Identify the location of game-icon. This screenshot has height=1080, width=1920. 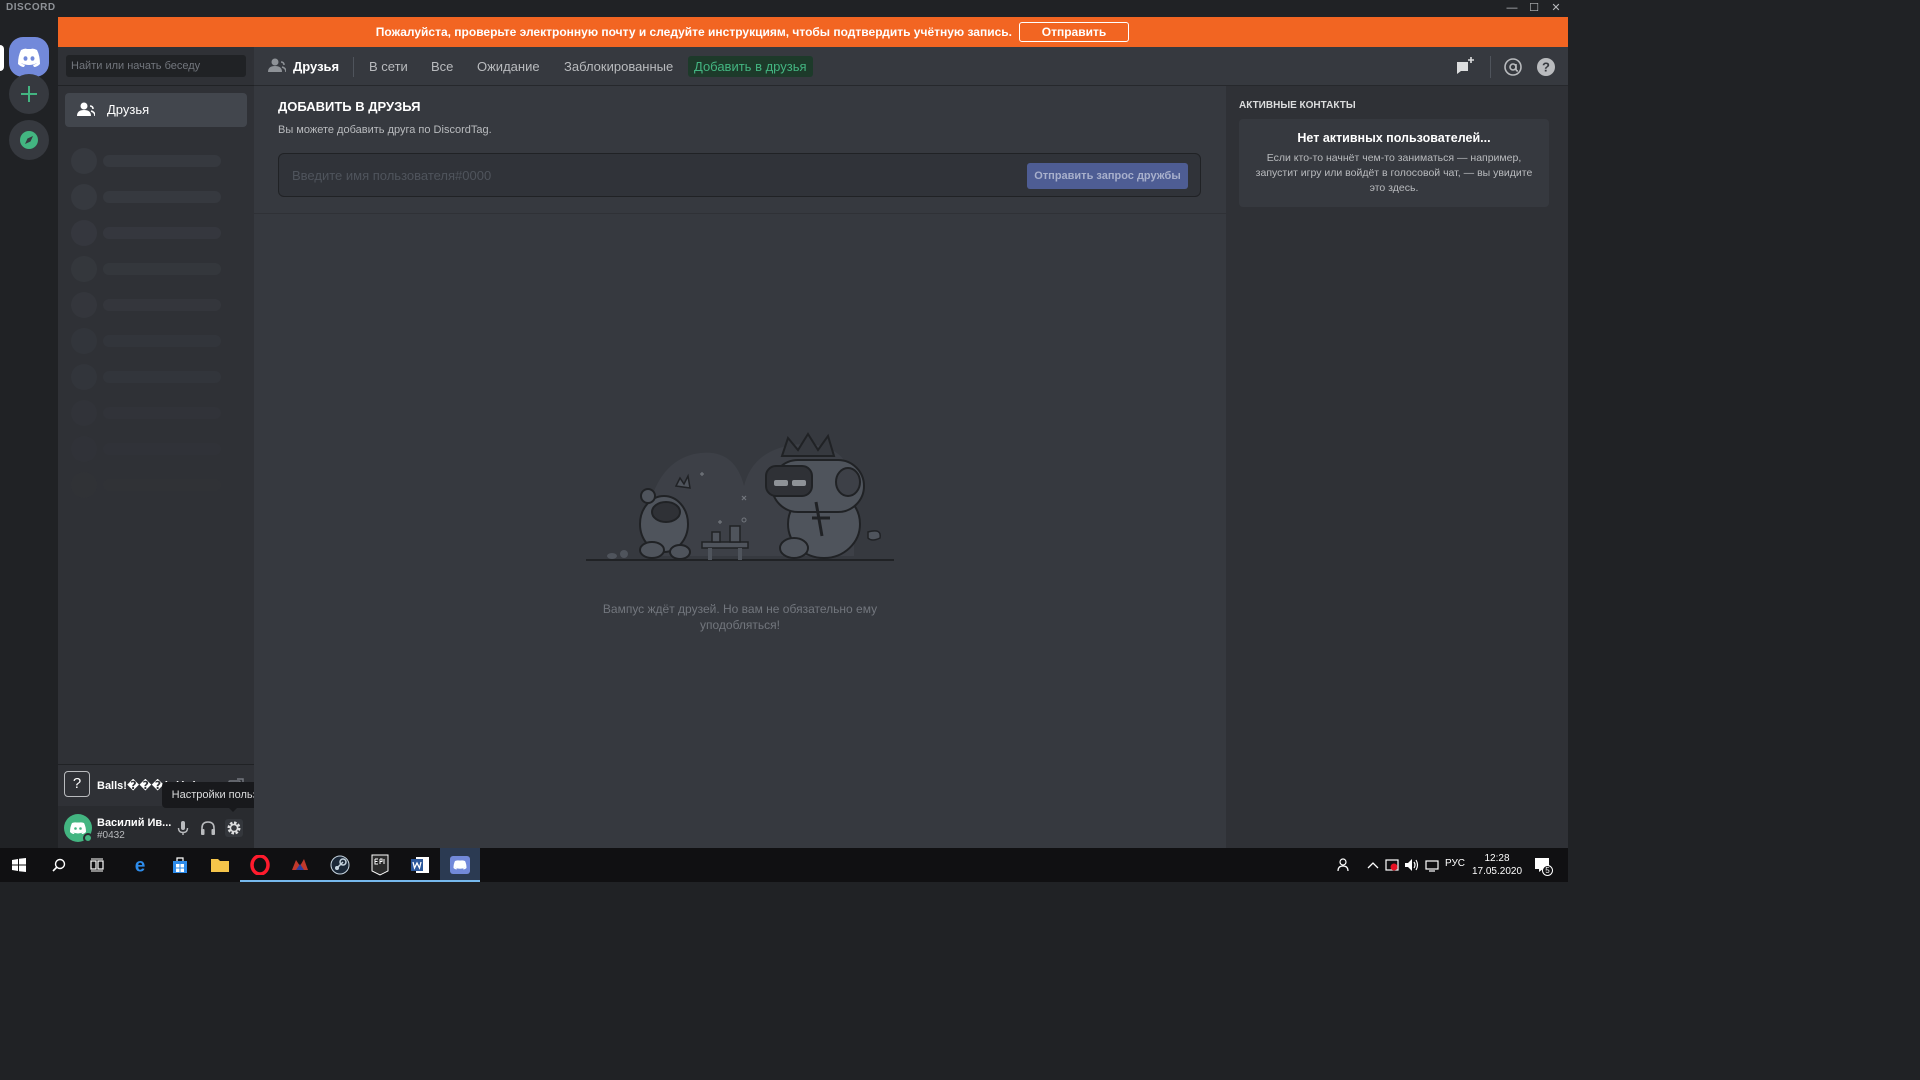
(300, 864).